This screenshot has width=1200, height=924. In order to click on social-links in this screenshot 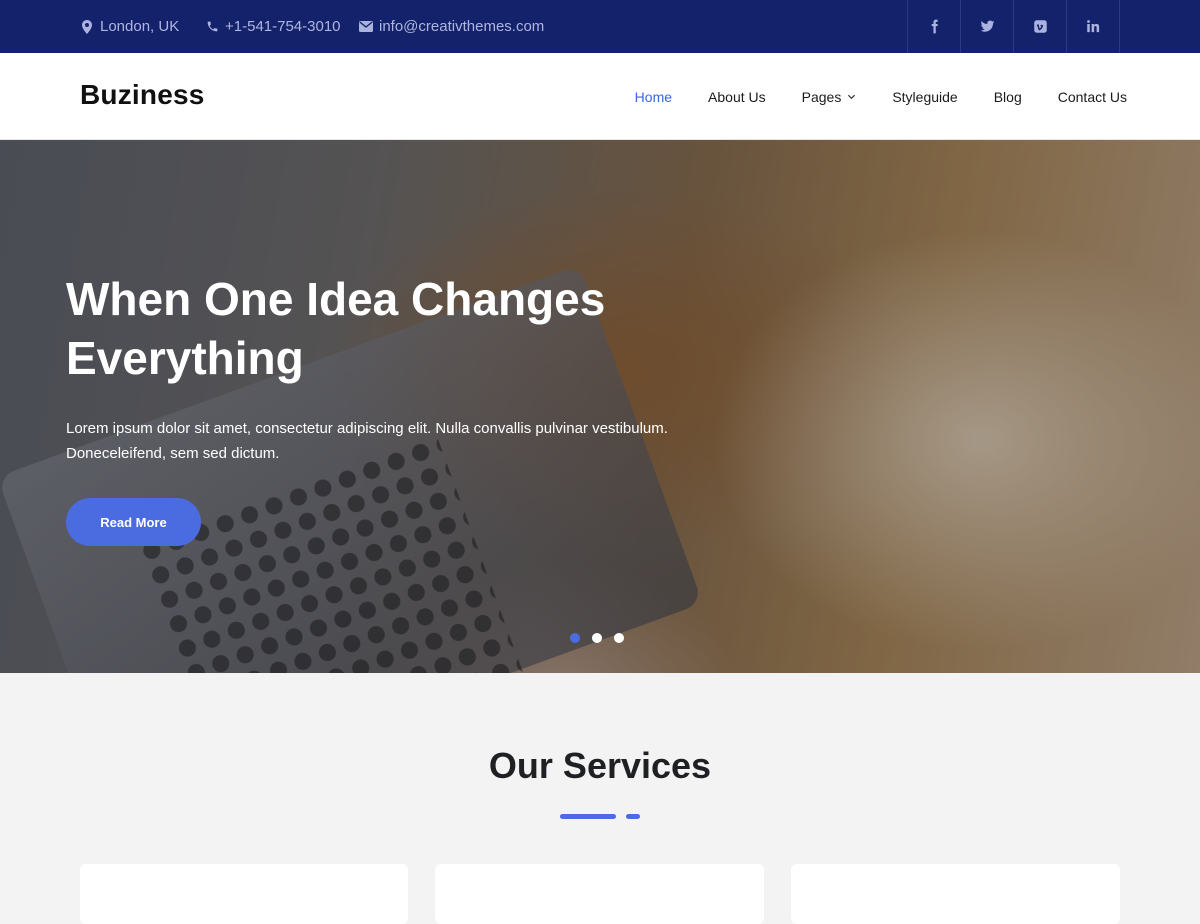, I will do `click(1013, 26)`.